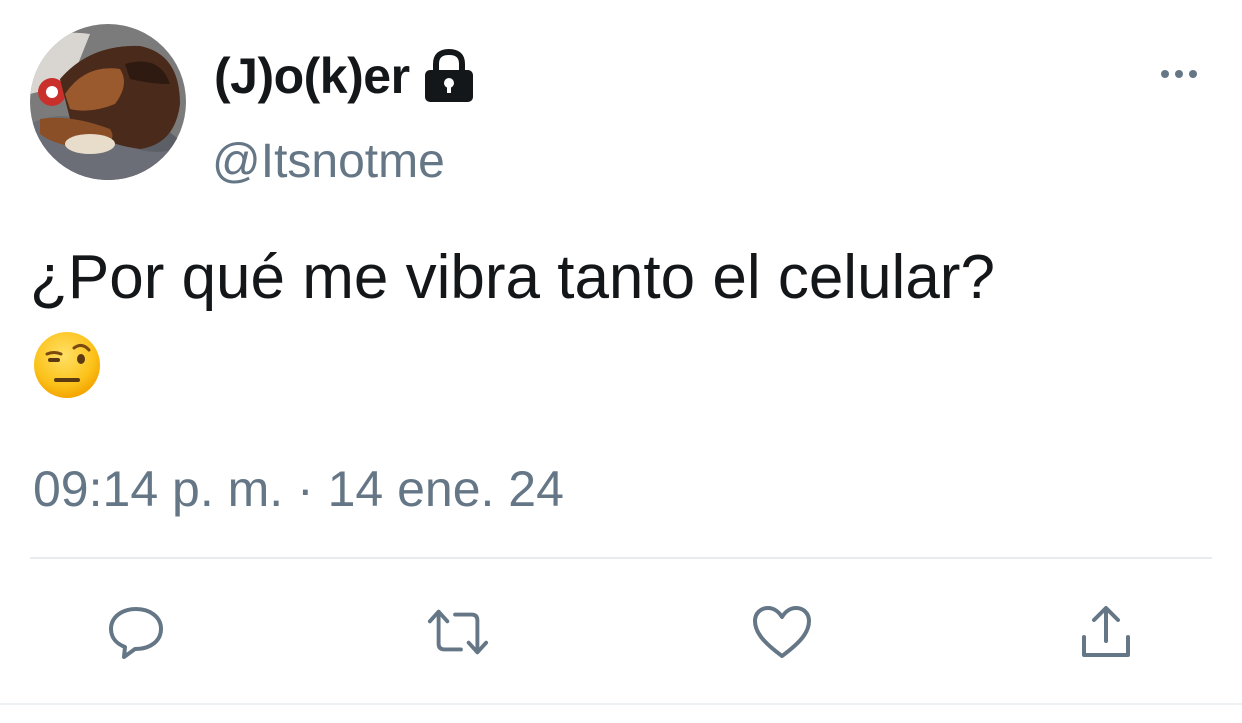  I want to click on divider, so click(621, 558).